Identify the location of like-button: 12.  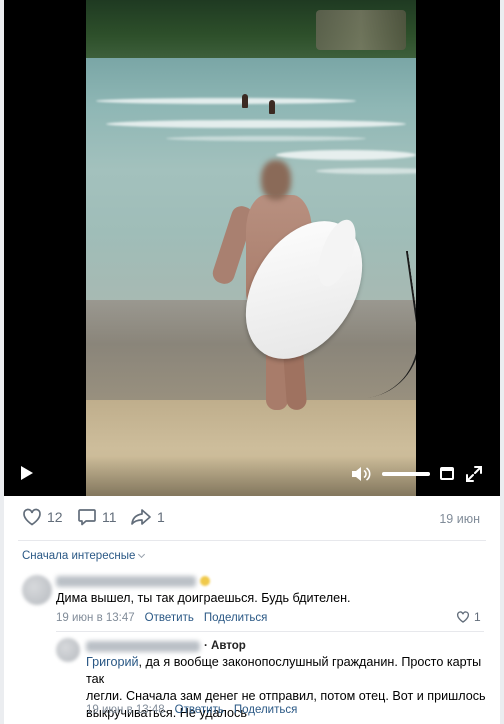
(42, 517).